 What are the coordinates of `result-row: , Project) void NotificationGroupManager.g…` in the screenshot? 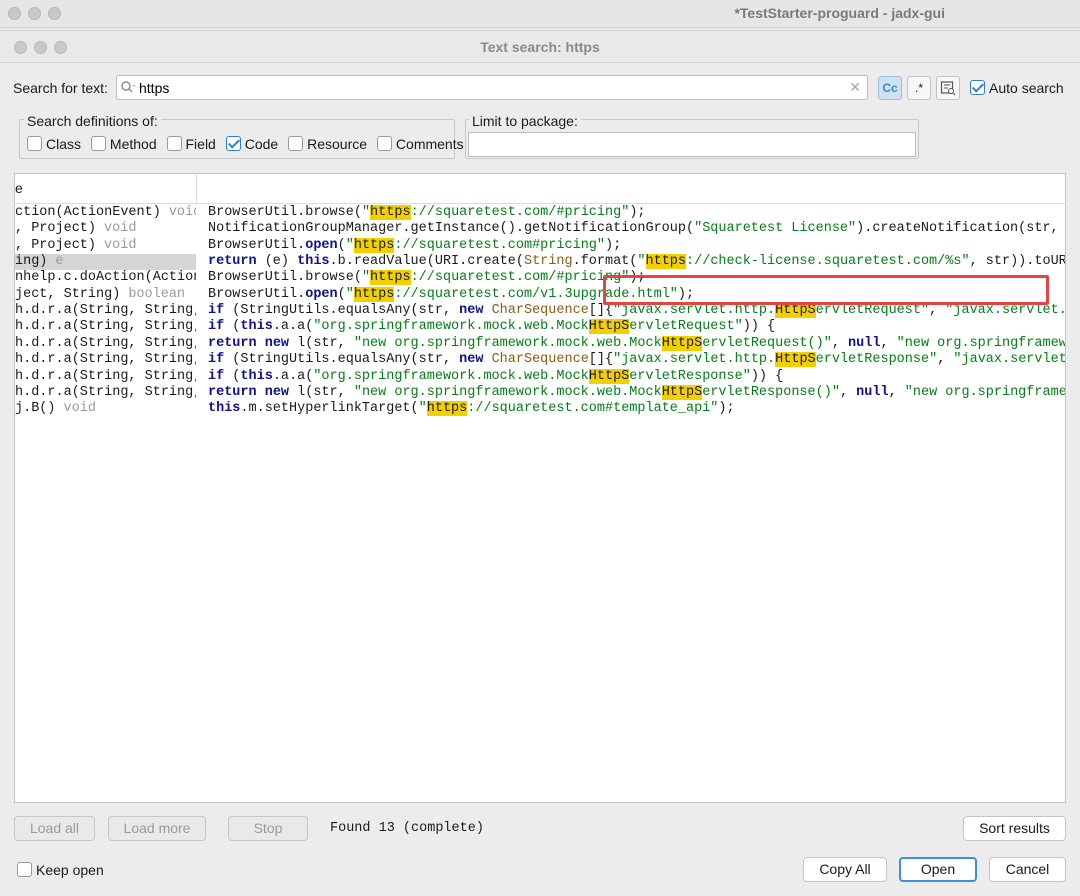 It's located at (540, 229).